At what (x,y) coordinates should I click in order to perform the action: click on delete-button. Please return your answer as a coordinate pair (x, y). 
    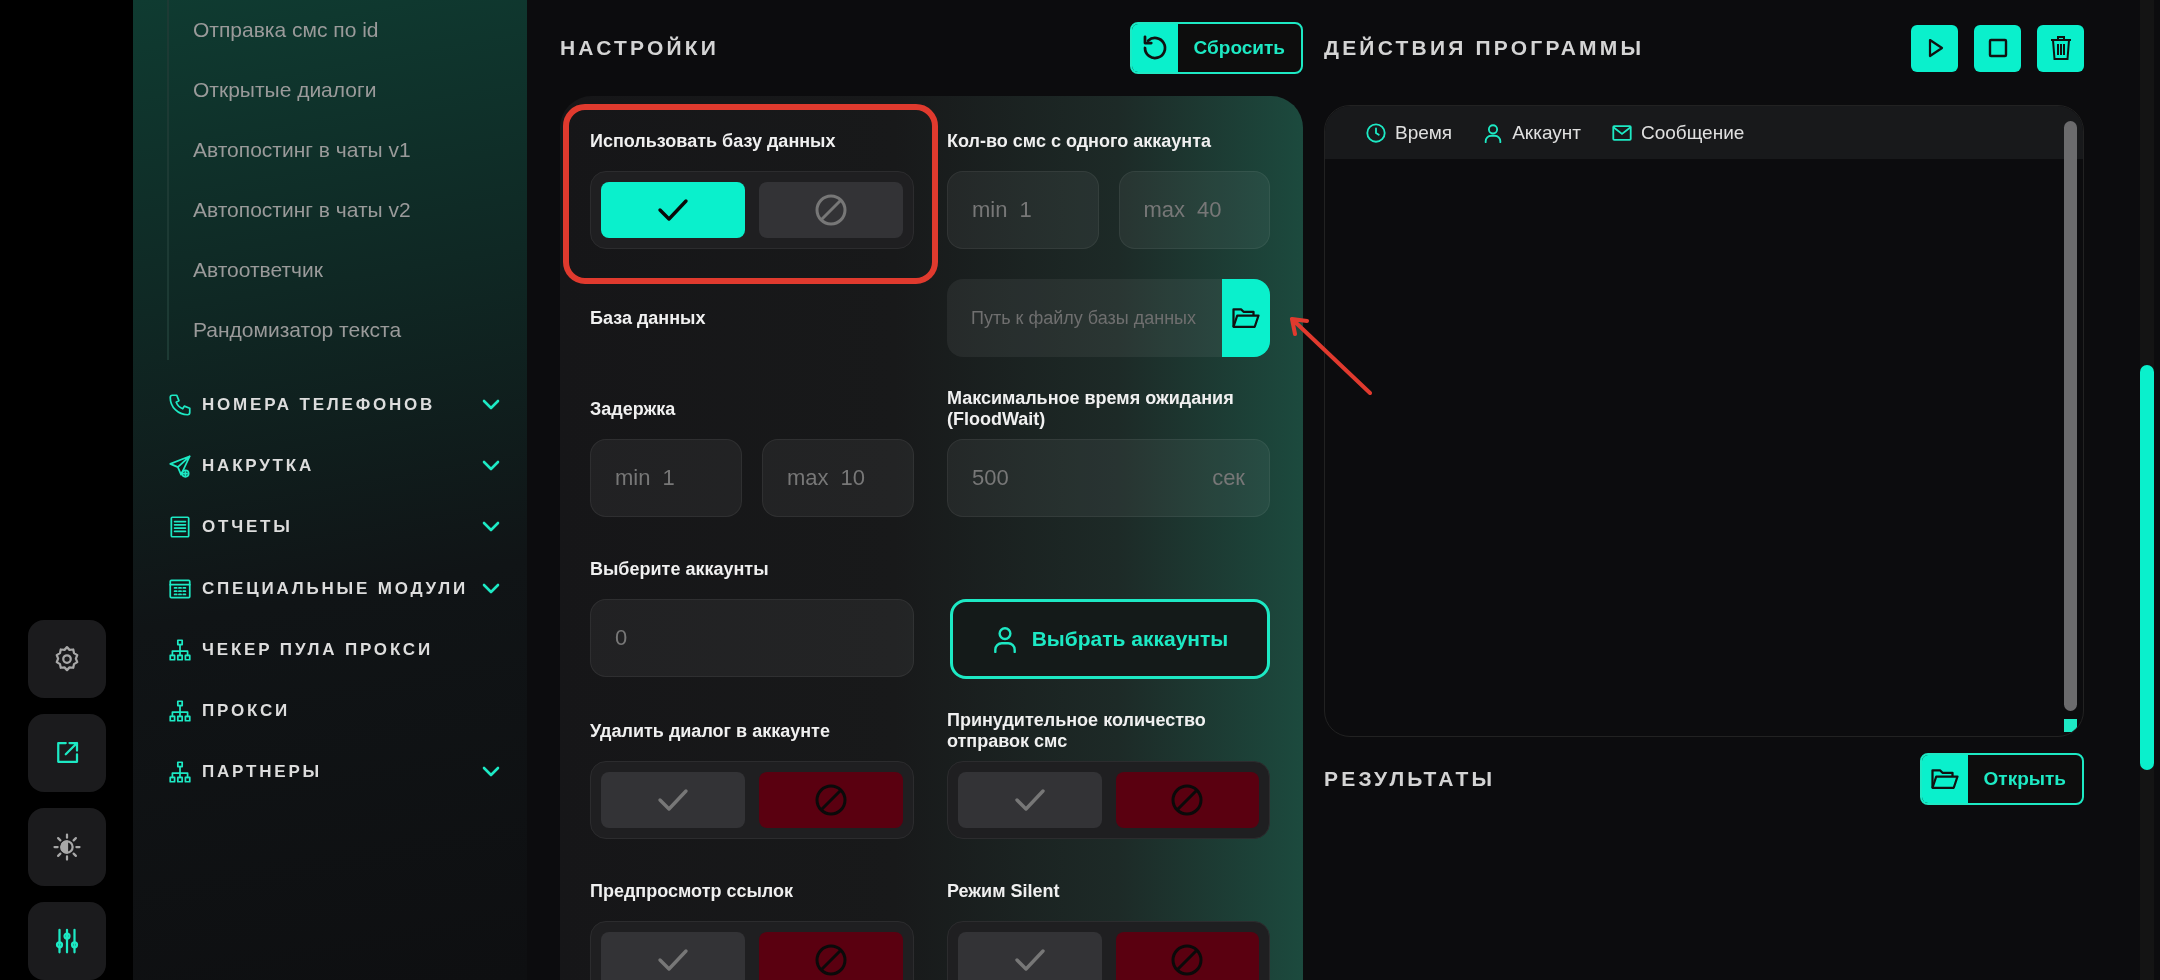
    Looking at the image, I should click on (2060, 48).